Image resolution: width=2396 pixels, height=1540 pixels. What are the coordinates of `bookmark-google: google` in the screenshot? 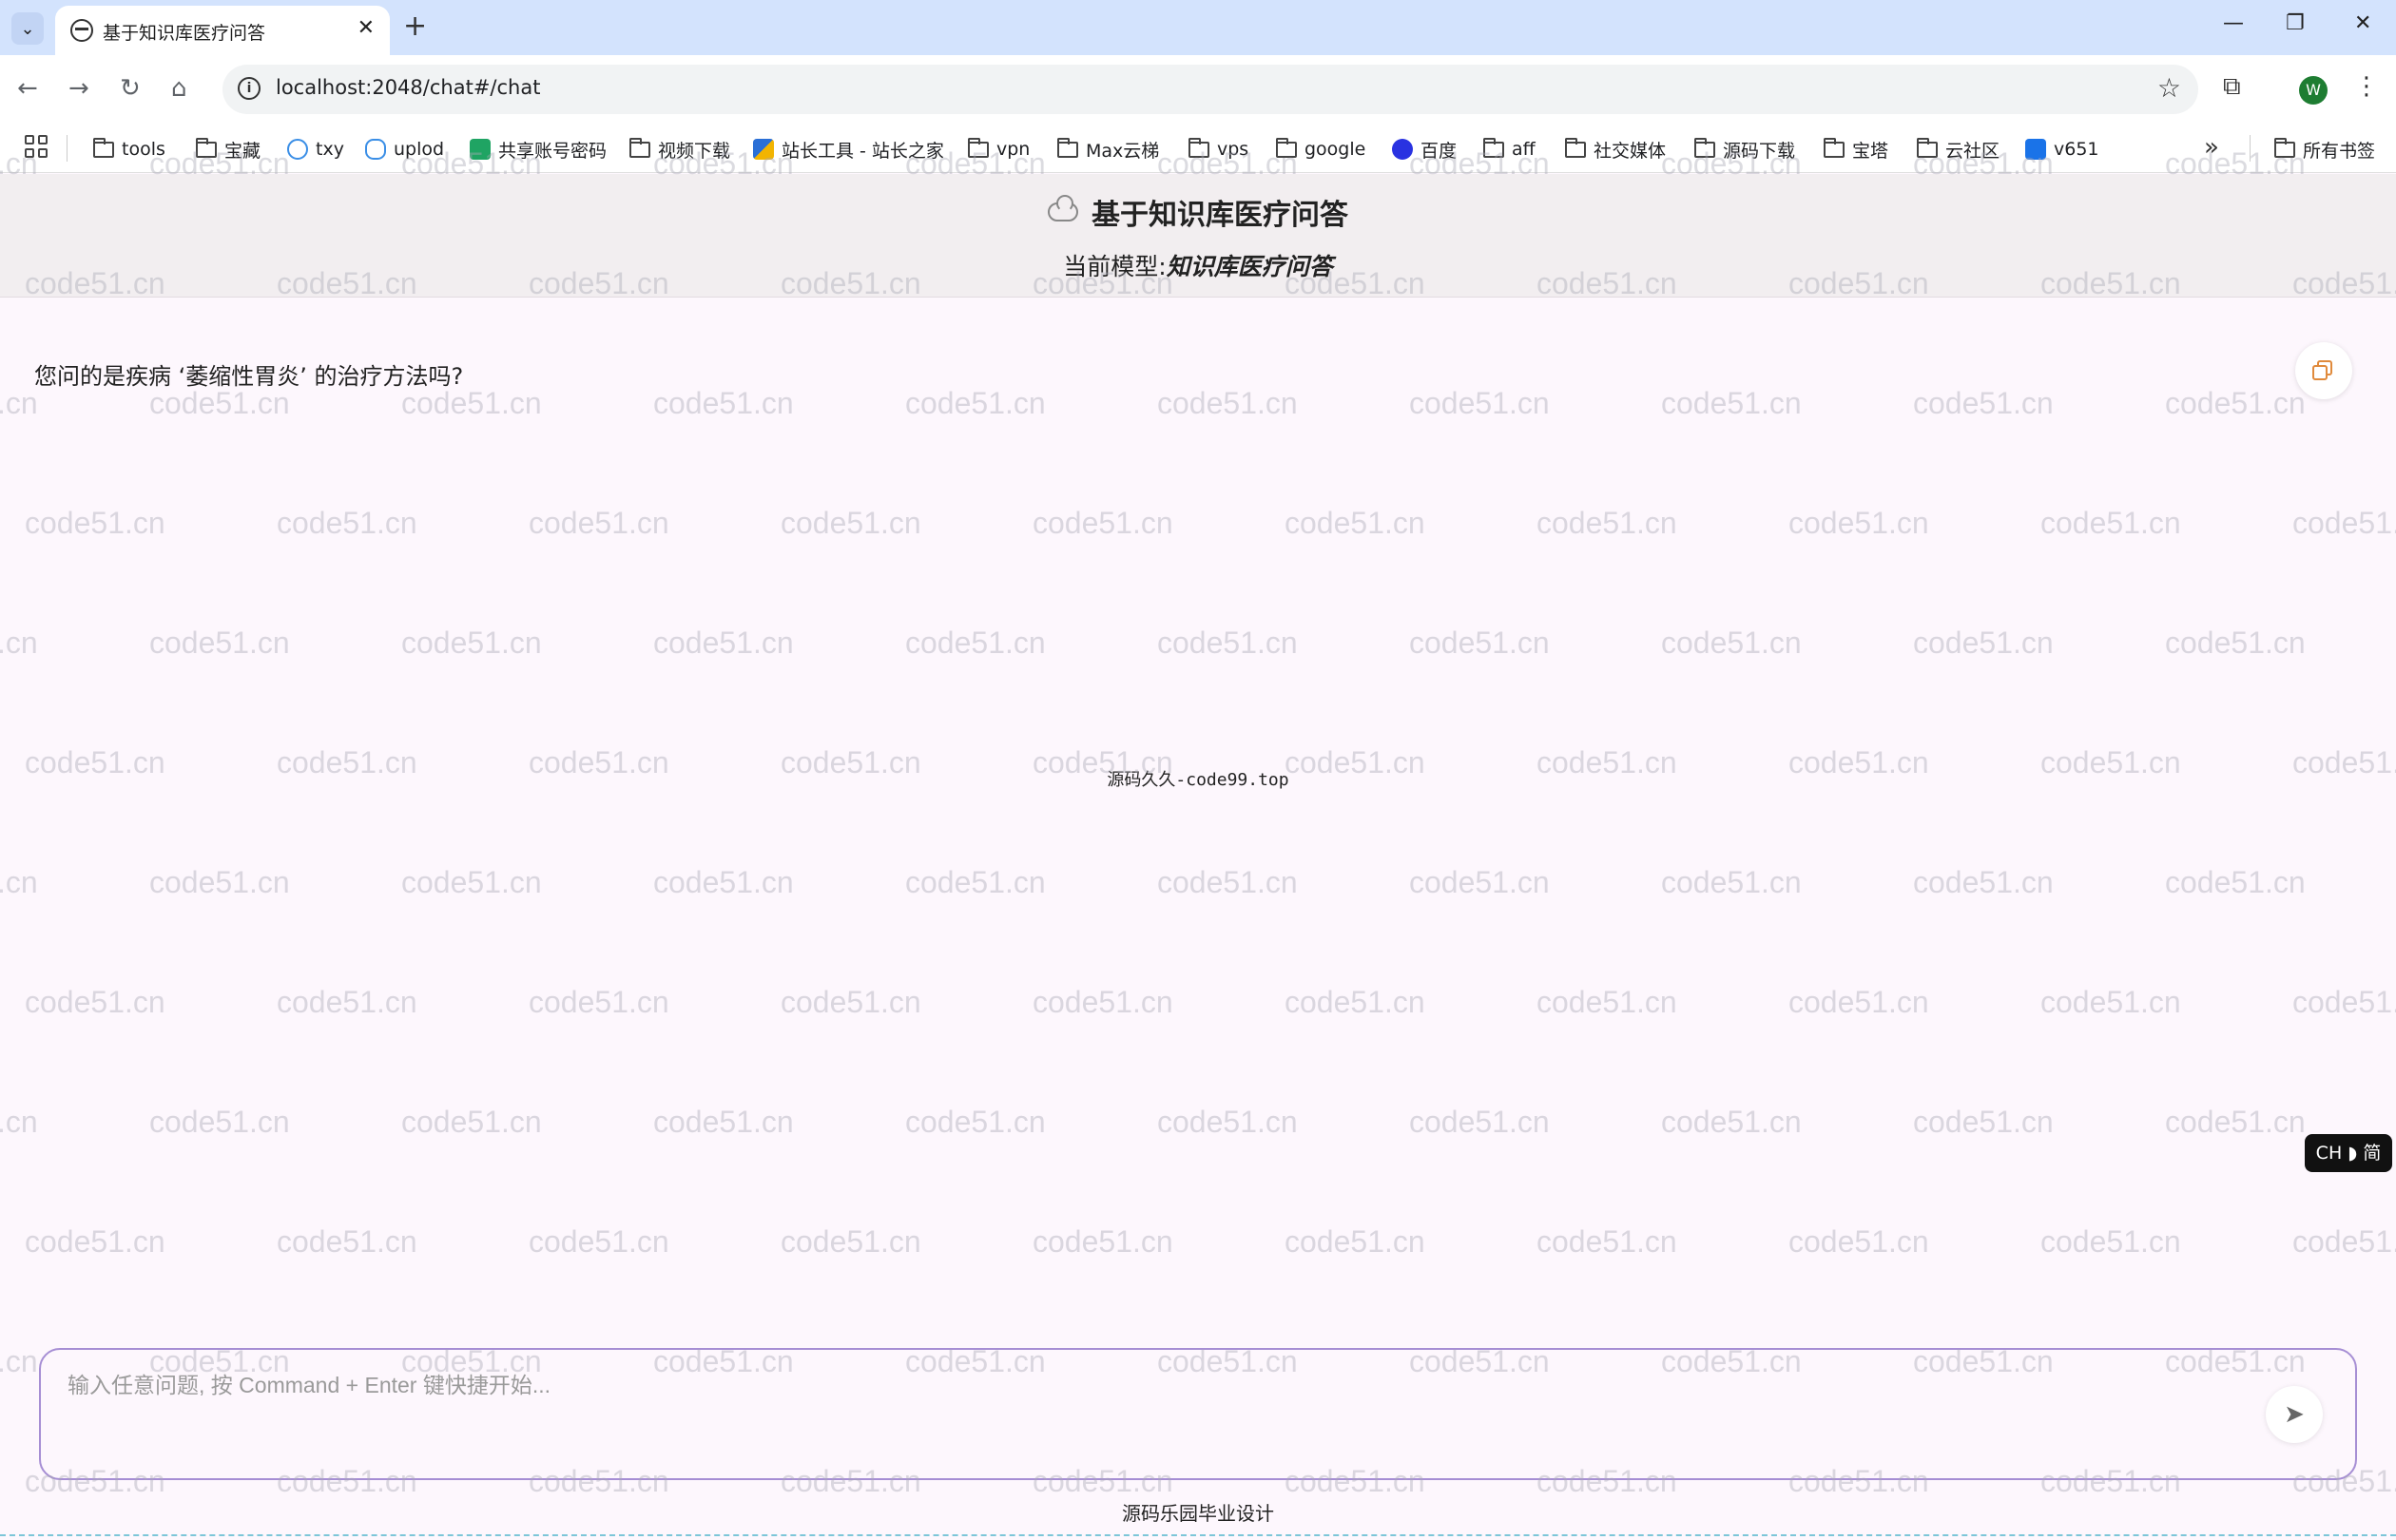 It's located at (1320, 149).